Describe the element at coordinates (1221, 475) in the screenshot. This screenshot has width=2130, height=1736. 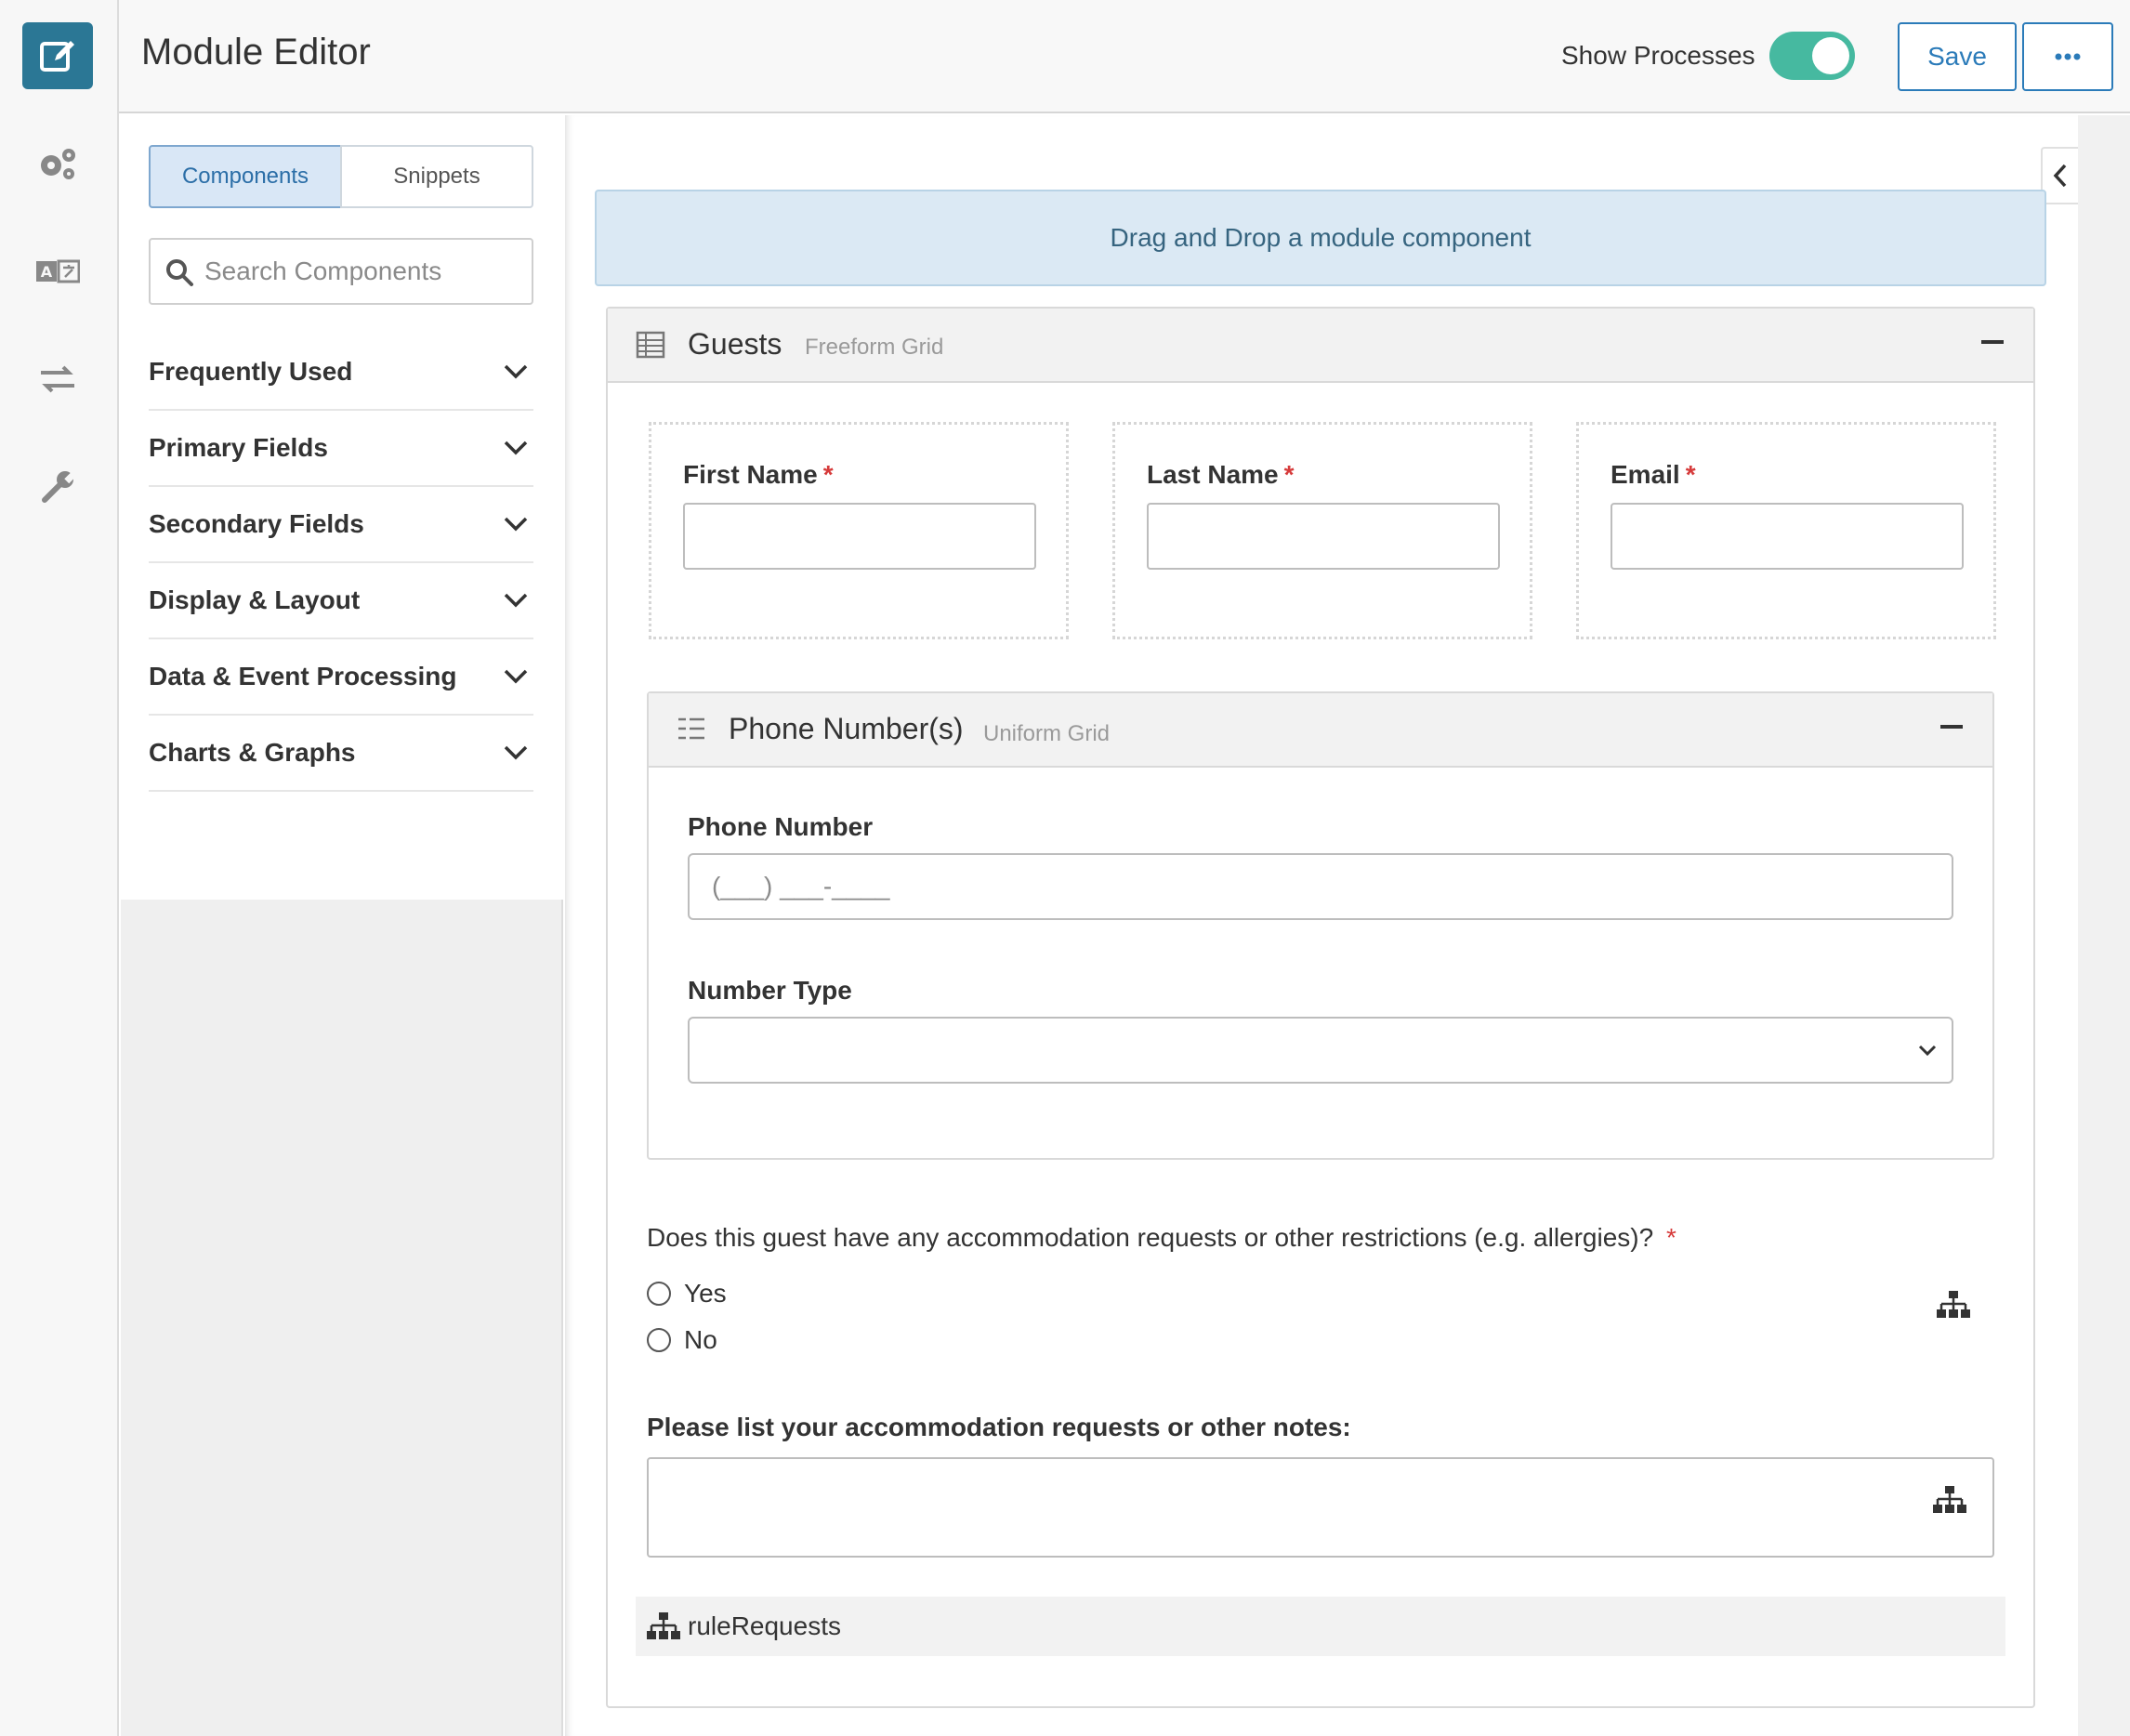
I see `last-name-label: Last Name *` at that location.